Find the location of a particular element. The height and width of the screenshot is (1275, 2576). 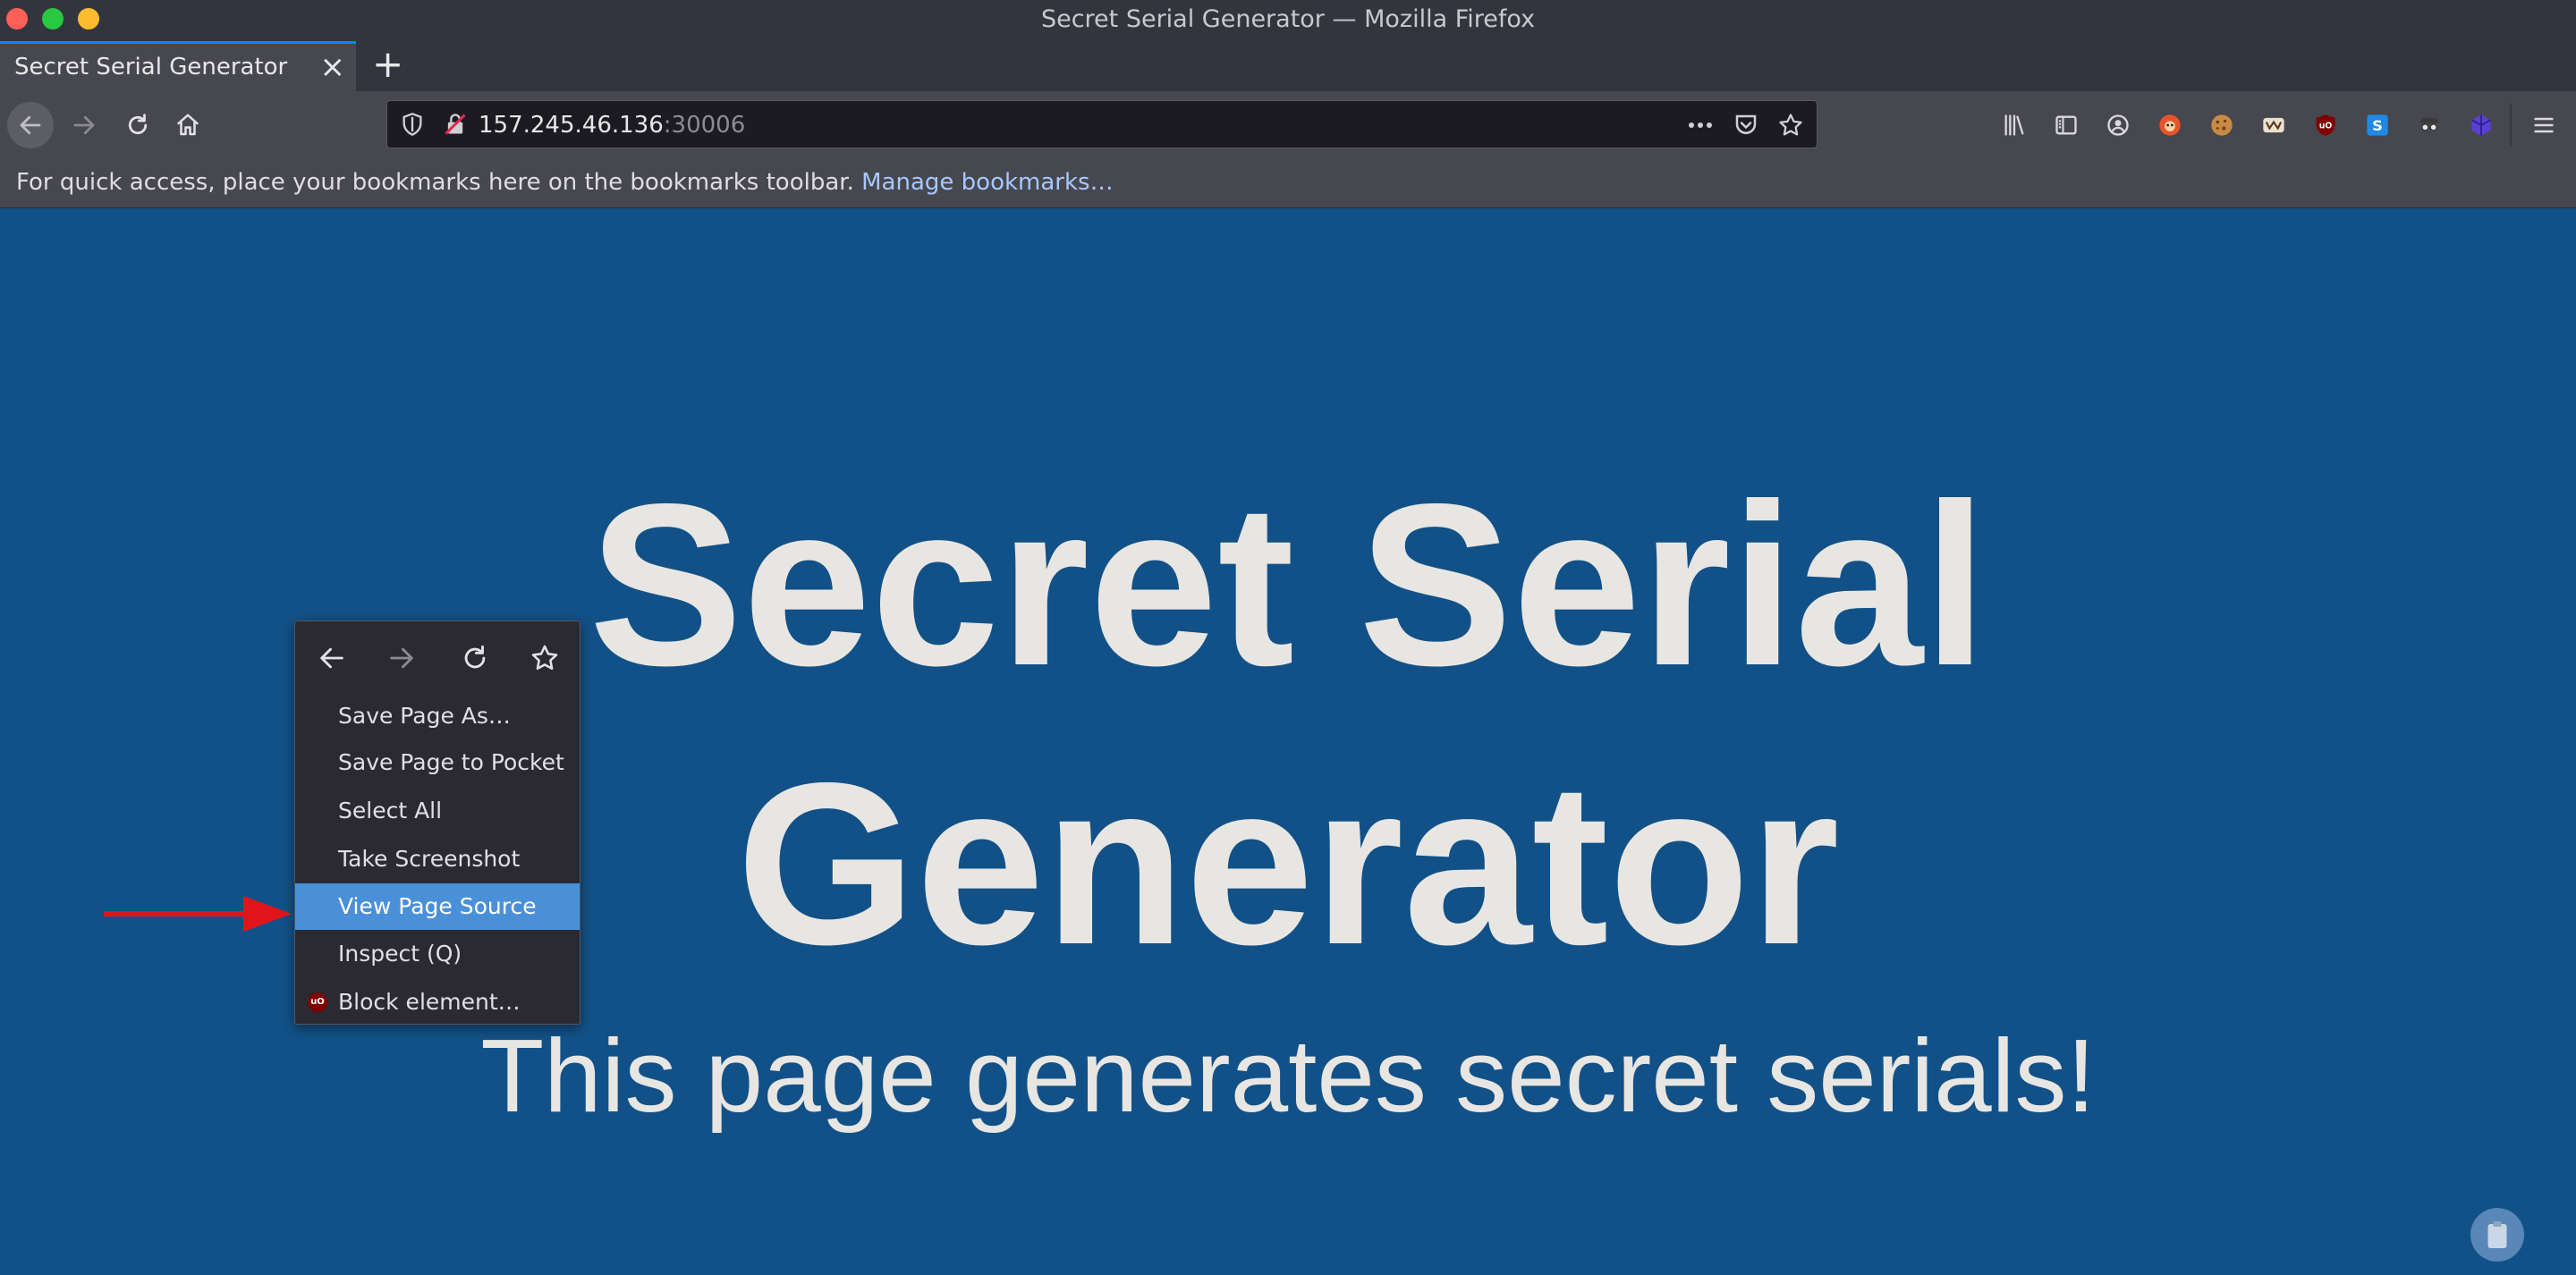

url-port: :30006 is located at coordinates (704, 126).